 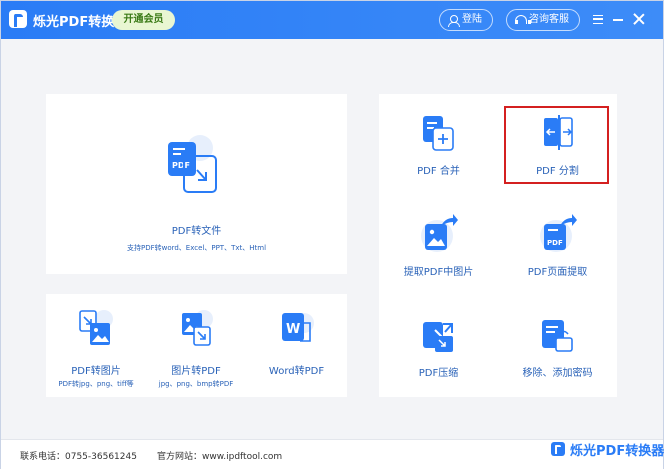 What do you see at coordinates (197, 328) in the screenshot?
I see `image-to-pdf-icon` at bounding box center [197, 328].